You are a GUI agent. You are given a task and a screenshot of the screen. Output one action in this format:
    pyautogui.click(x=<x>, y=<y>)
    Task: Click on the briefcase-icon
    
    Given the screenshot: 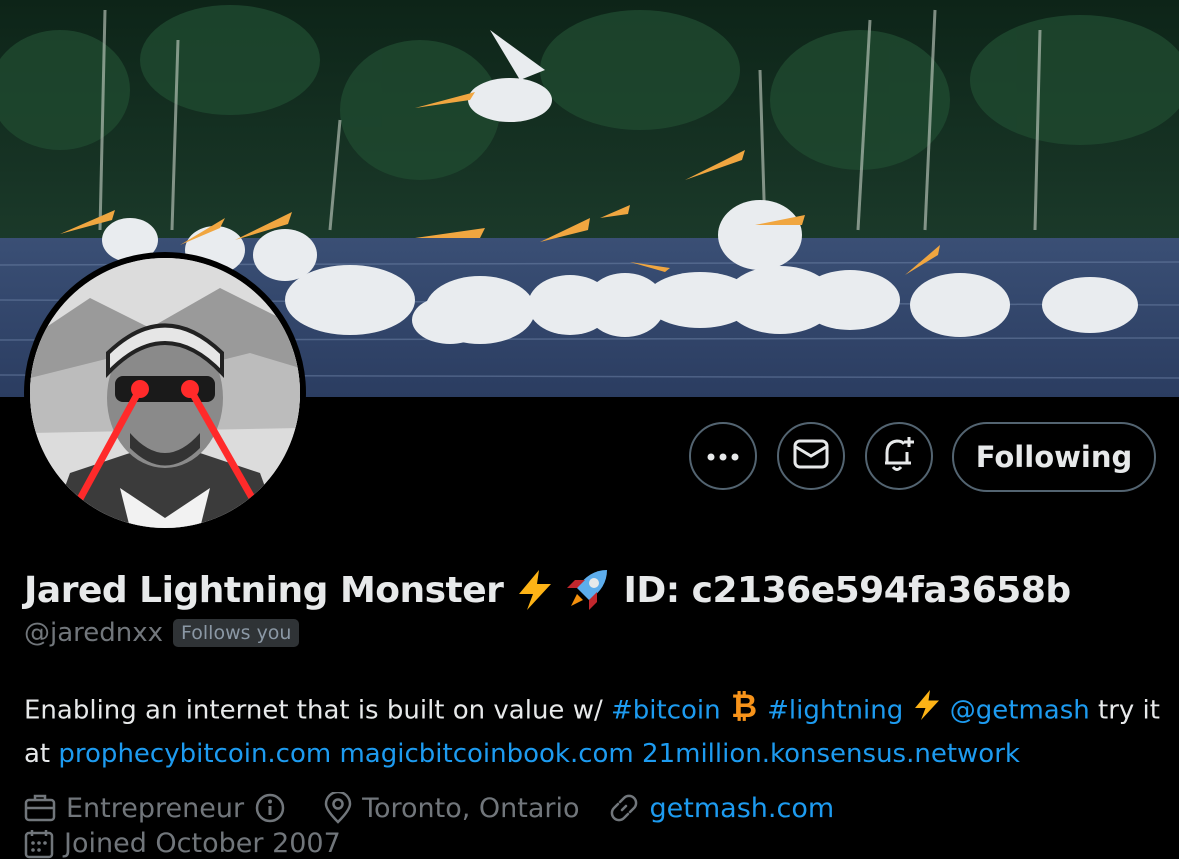 What is the action you would take?
    pyautogui.click(x=40, y=808)
    